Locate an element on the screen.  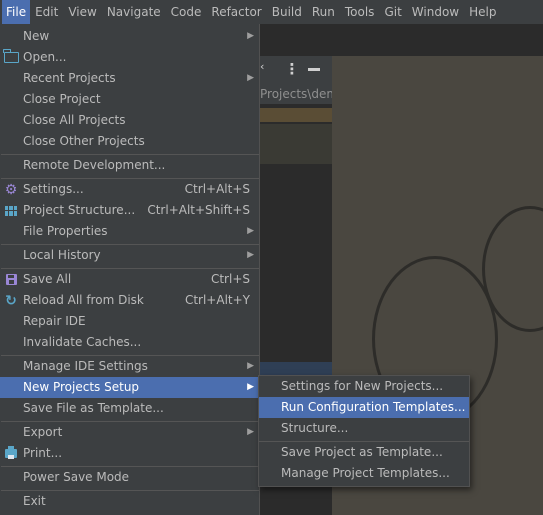
menu-item-manage-ide-settings: Manage IDE Settings ▶ is located at coordinates (129, 366).